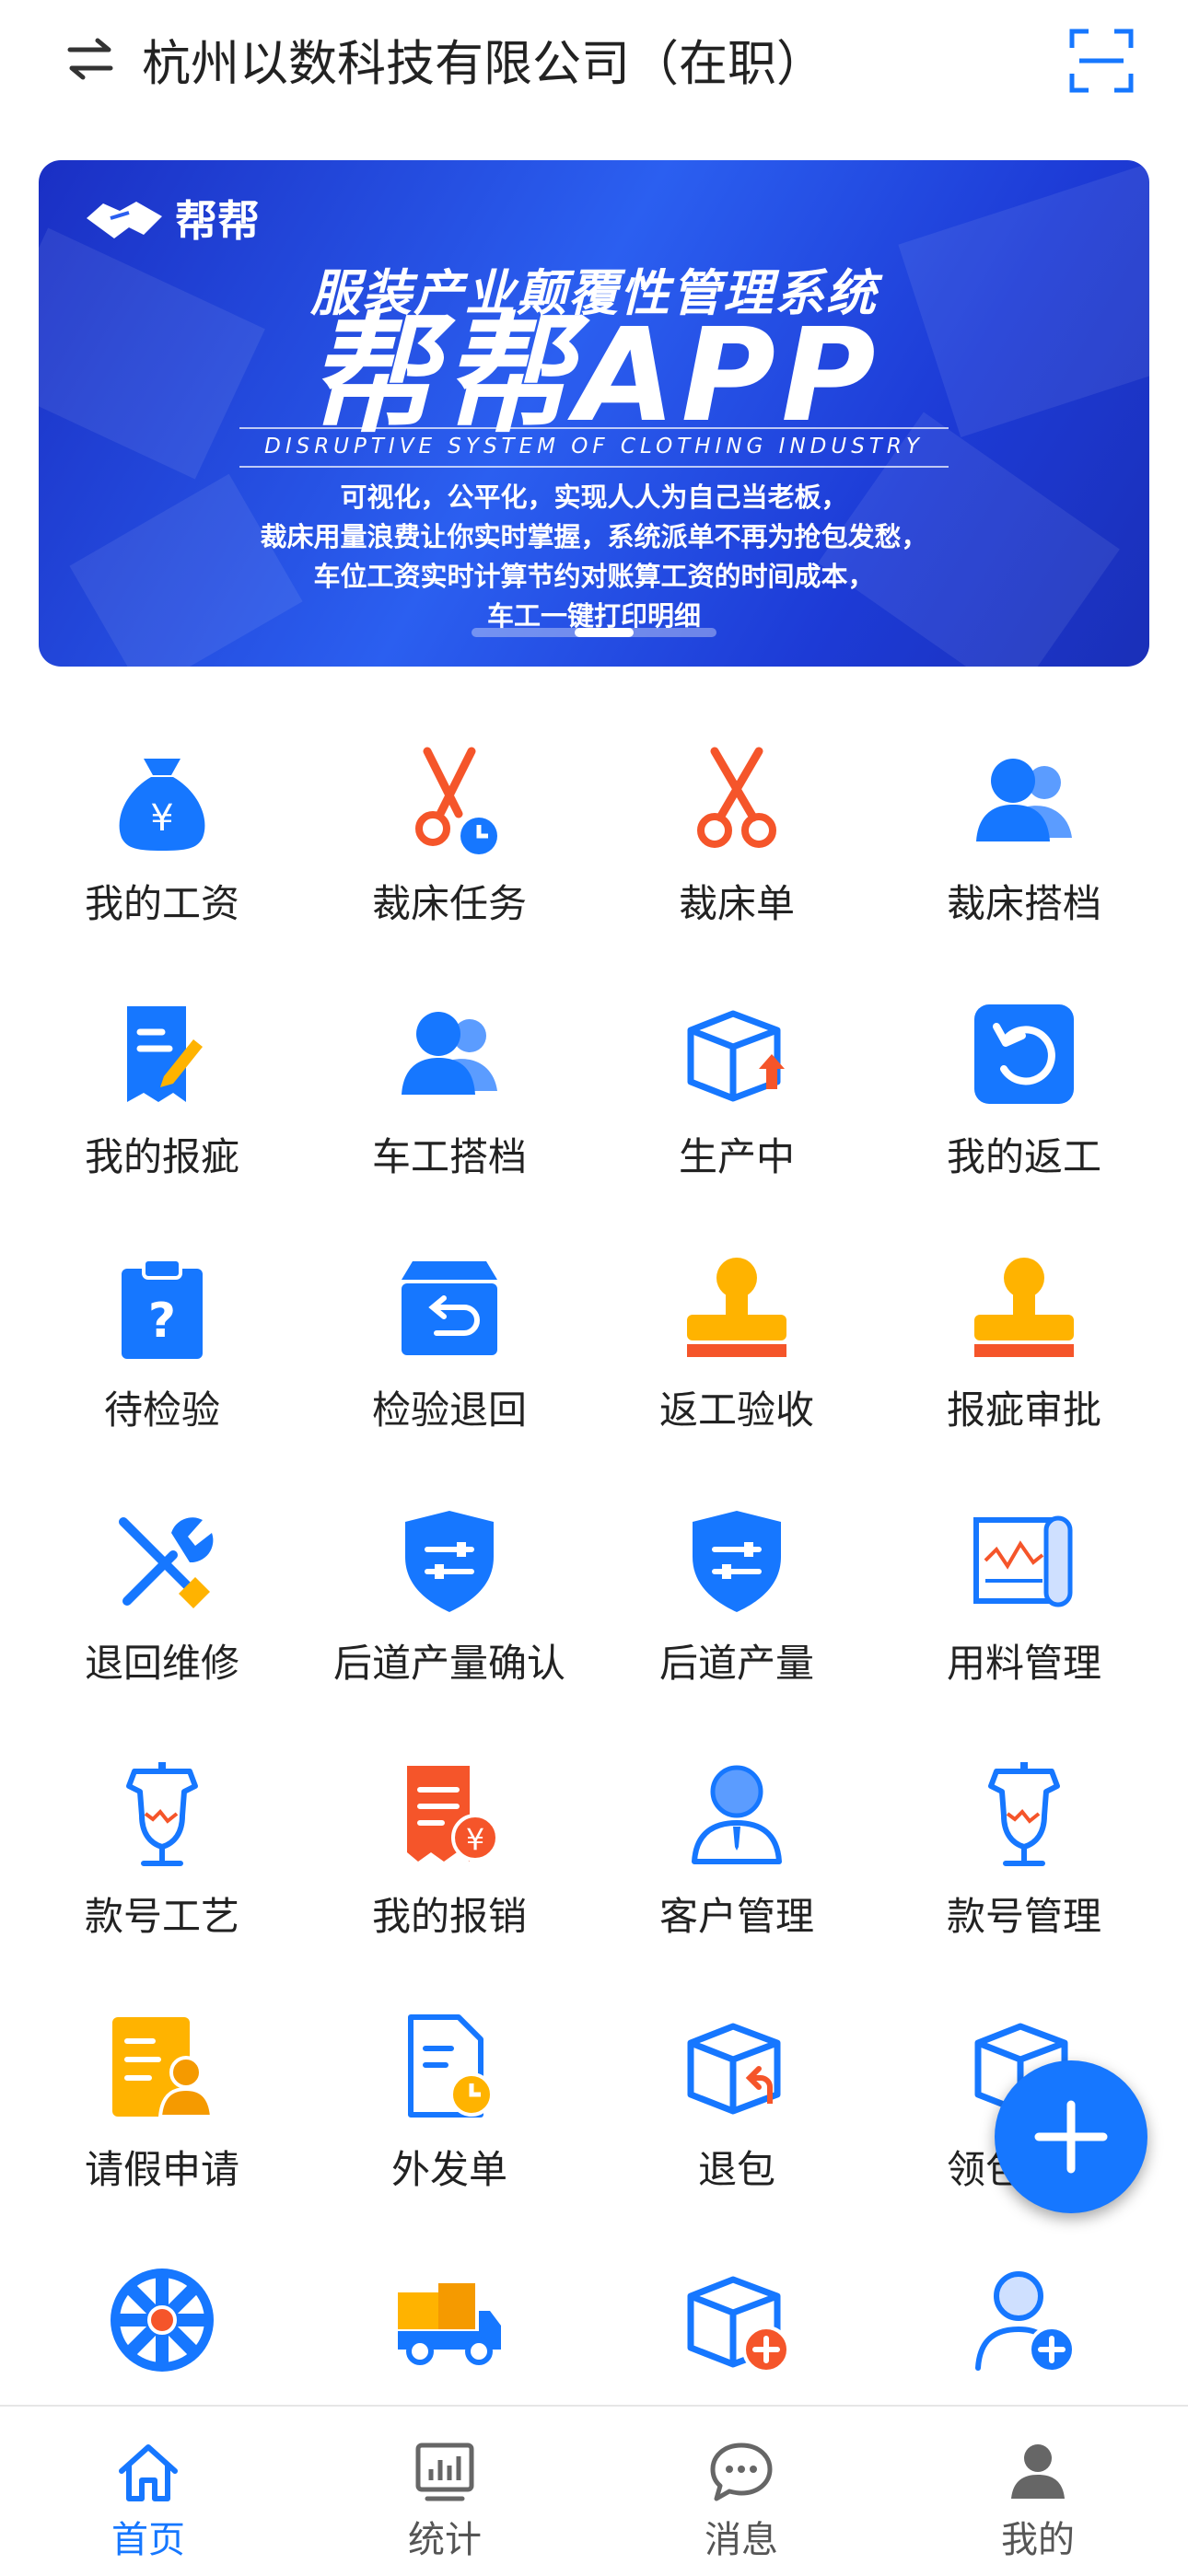  I want to click on banner-line: 可视化，公平化，实现人人为自己当老板，, so click(594, 497).